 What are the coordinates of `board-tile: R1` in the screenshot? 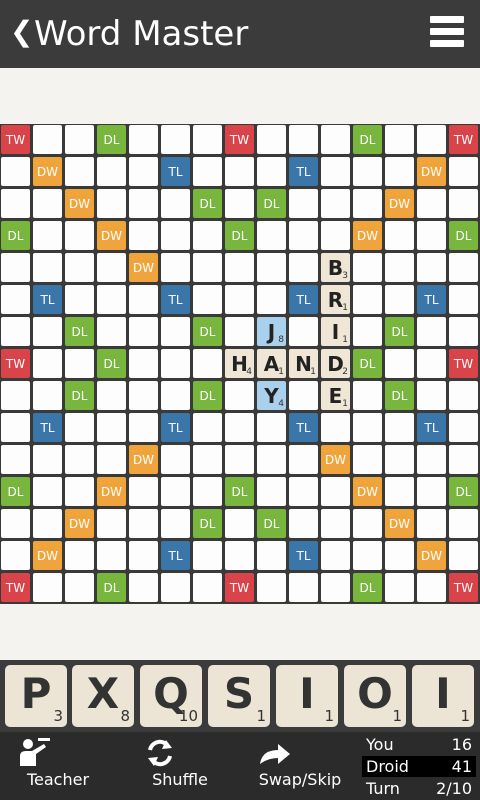 It's located at (335, 299).